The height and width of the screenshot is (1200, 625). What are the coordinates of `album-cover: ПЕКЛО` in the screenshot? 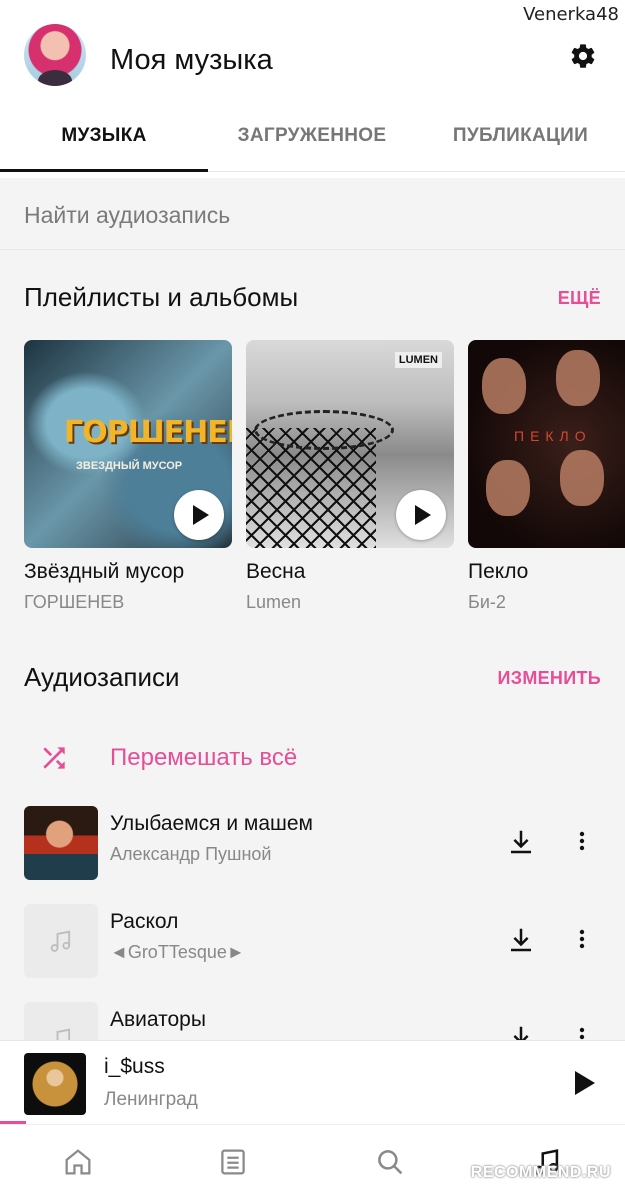 It's located at (546, 444).